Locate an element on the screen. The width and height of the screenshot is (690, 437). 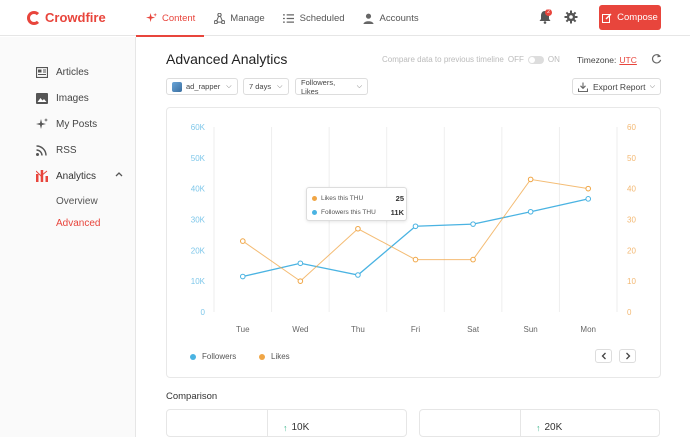
export-report-button: Export Report ⌵ is located at coordinates (616, 86).